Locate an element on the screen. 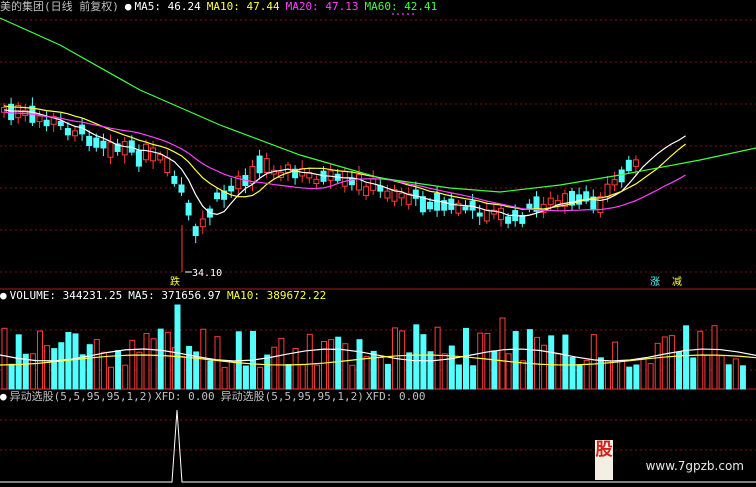  signal-label: 减 is located at coordinates (677, 282).